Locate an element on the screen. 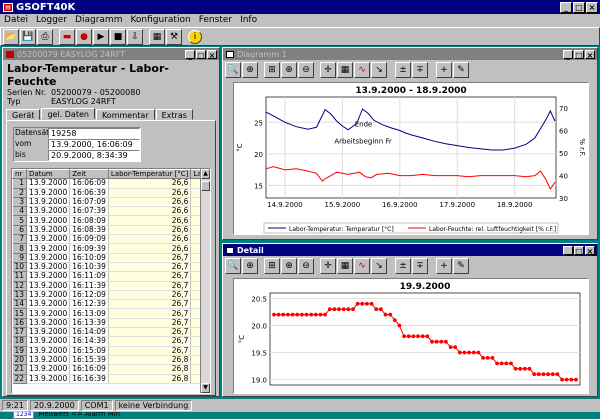 Image resolution: width=600 pixels, height=419 pixels. detail-axis-minus-icon: ∓ is located at coordinates (420, 266).